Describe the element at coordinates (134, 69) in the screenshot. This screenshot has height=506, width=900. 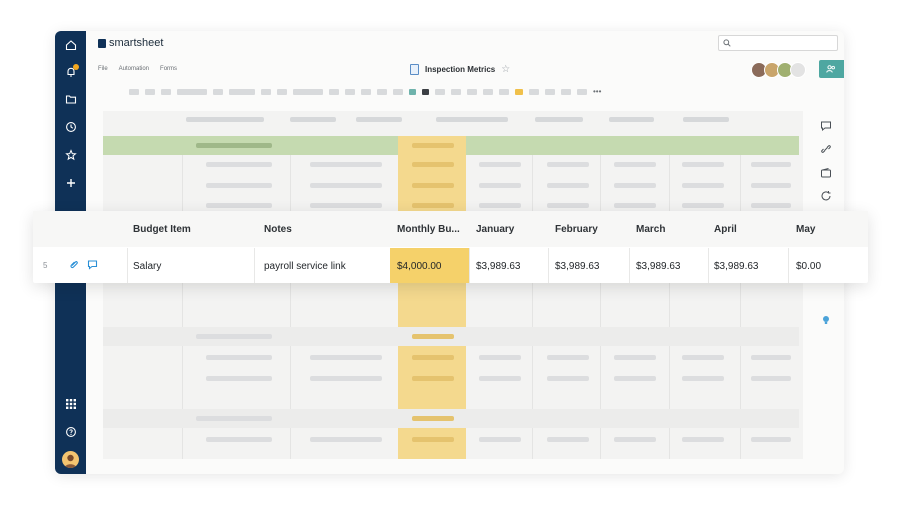
I see `menu-automation: Automation` at that location.